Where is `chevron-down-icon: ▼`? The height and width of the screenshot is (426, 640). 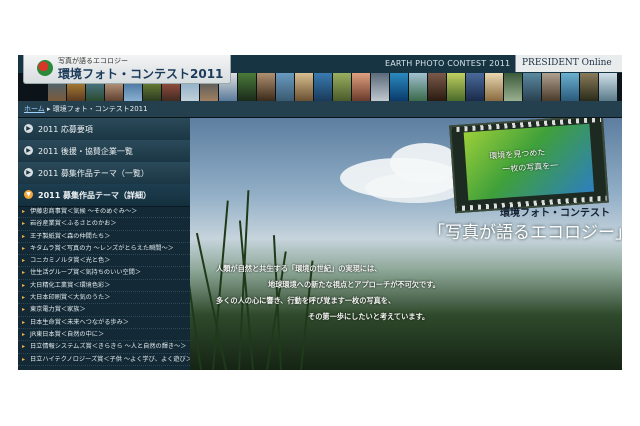
chevron-down-icon: ▼ is located at coordinates (28, 194).